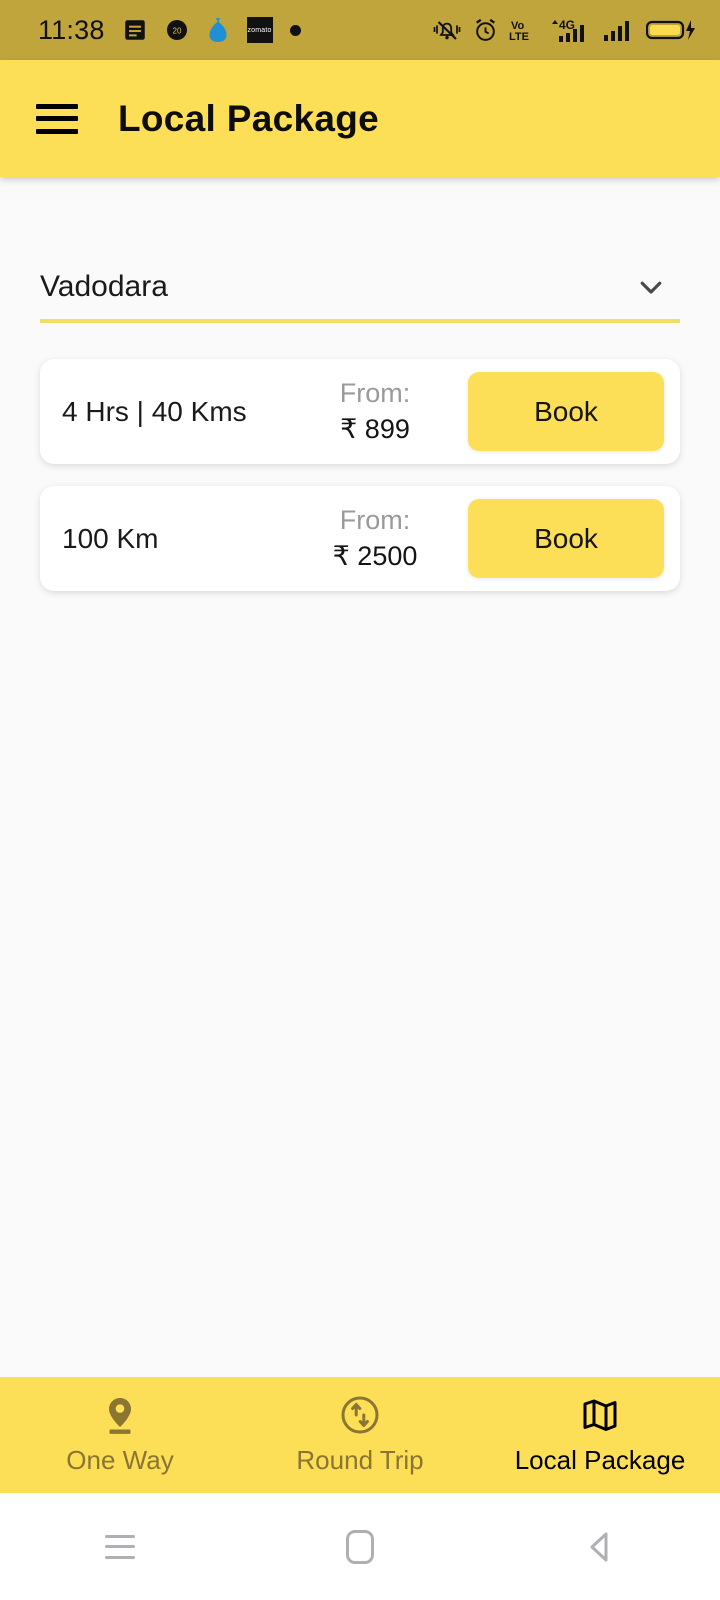  What do you see at coordinates (360, 289) in the screenshot?
I see `city-dropdown: Vadodara` at bounding box center [360, 289].